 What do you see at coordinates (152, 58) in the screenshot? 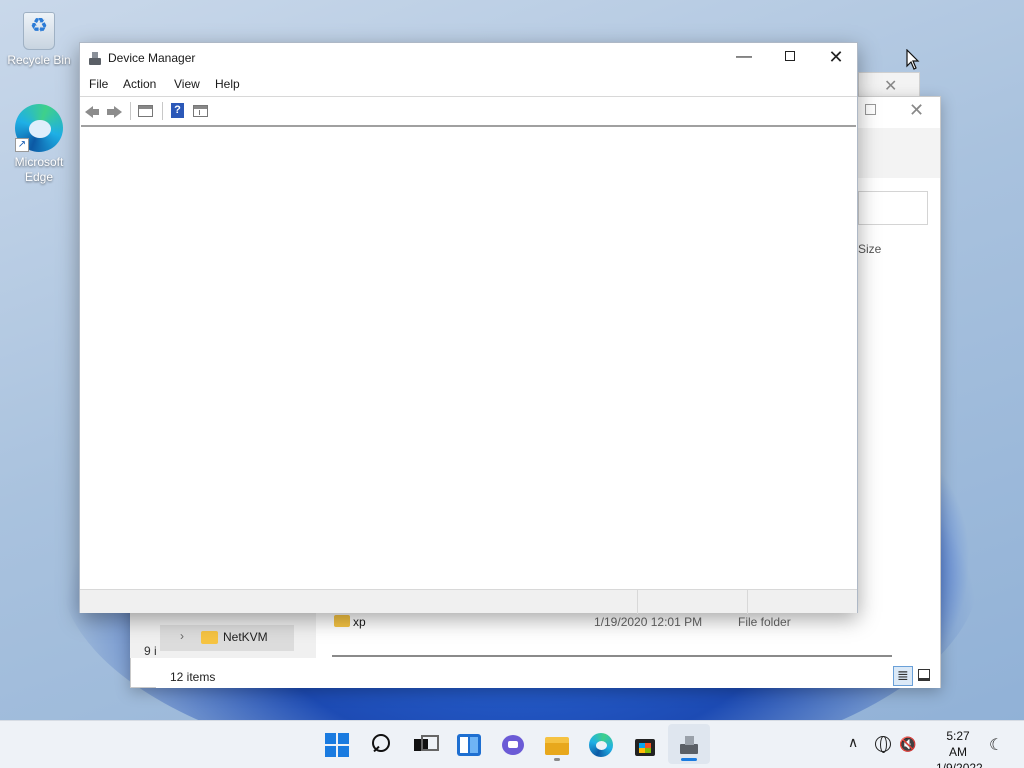
I see `window-title: Device Manager` at bounding box center [152, 58].